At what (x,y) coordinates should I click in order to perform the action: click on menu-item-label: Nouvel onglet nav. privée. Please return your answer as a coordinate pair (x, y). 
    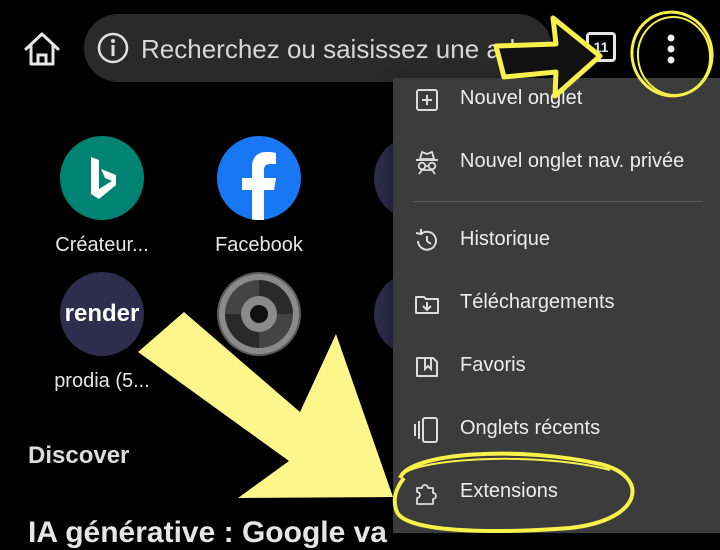
    Looking at the image, I should click on (572, 161).